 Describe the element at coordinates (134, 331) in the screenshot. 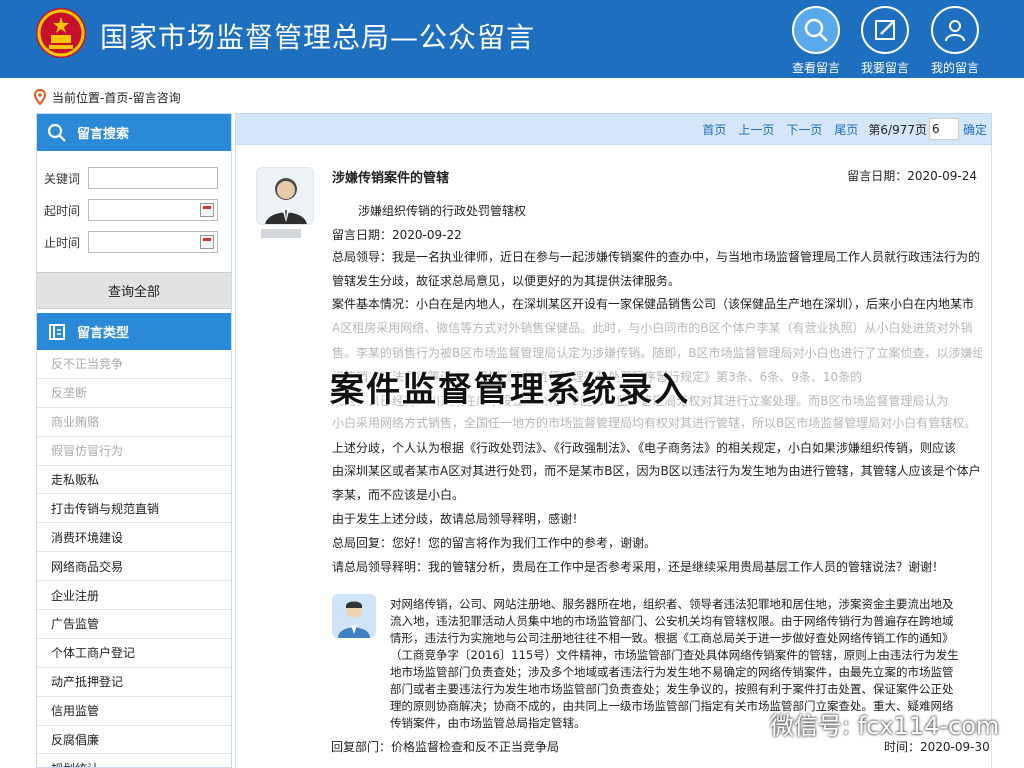

I see `message-types-header: 留言类型` at that location.